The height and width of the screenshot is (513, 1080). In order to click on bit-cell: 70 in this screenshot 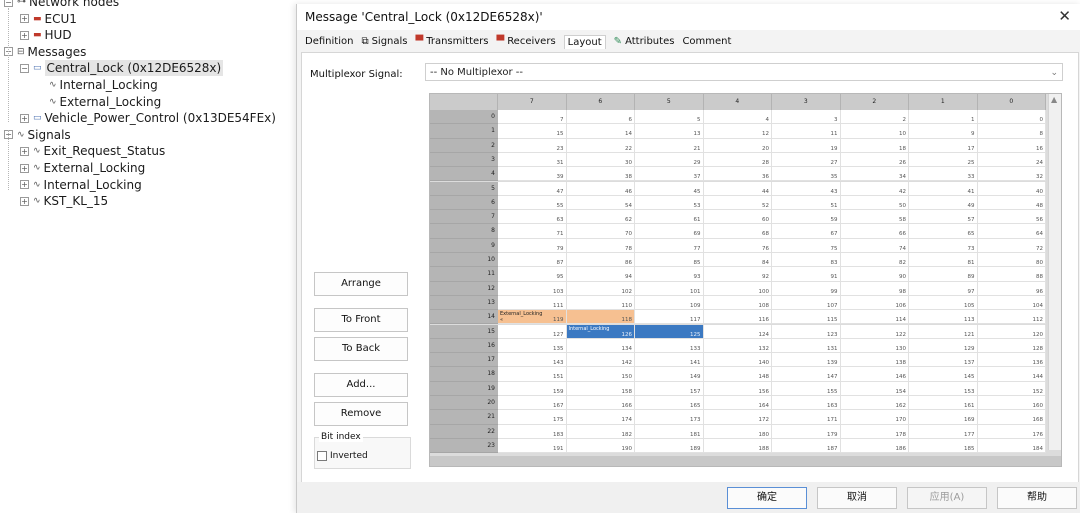, I will do `click(600, 231)`.